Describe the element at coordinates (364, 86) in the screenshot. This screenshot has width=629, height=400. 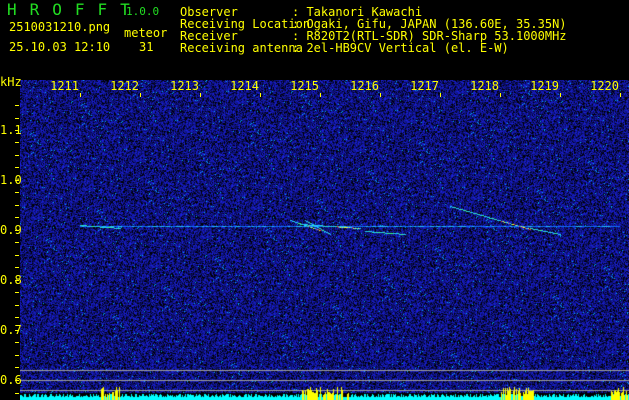
I see `x-tick-label: 1216` at that location.